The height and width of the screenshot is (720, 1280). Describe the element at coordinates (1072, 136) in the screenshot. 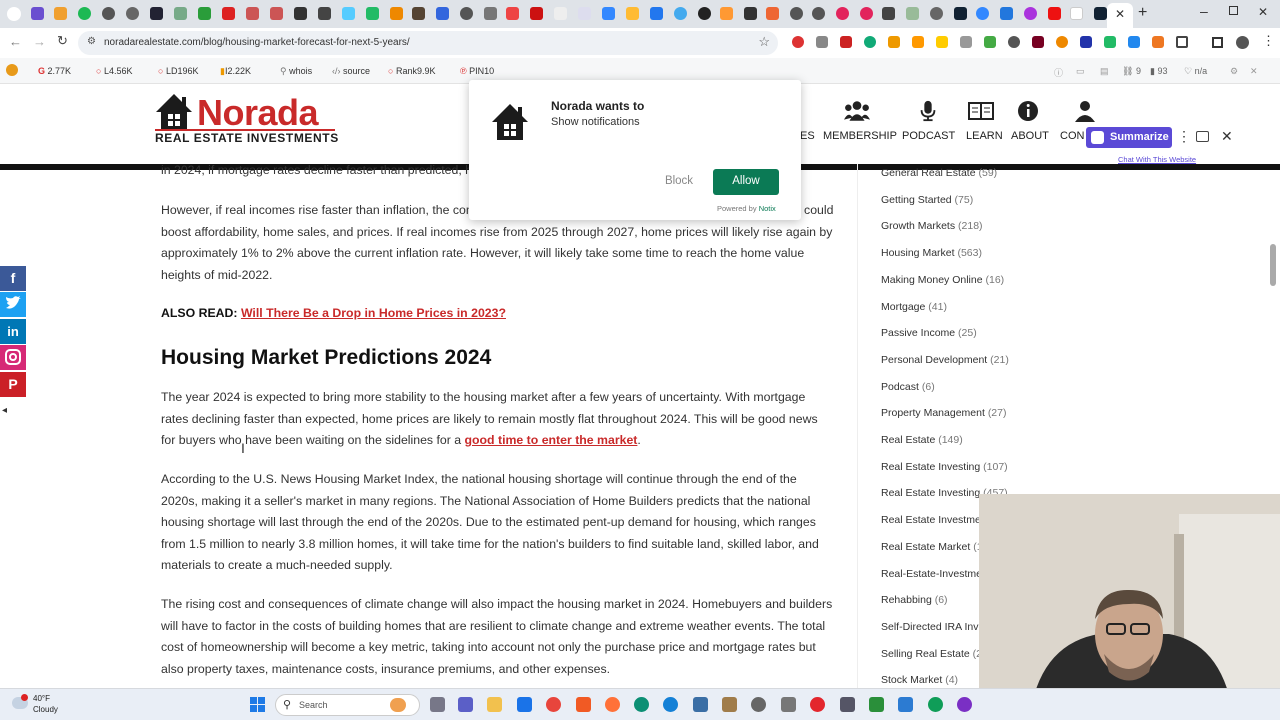

I see `nav-contact: CON` at that location.